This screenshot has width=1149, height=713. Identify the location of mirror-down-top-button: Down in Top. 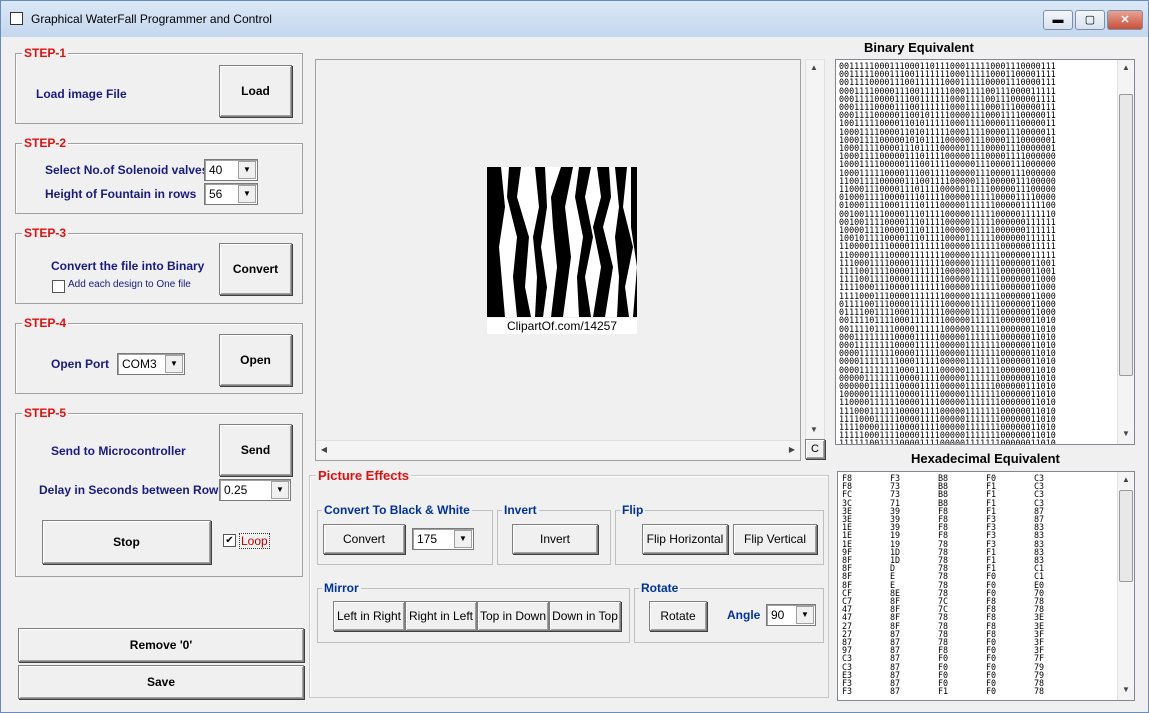
(585, 616).